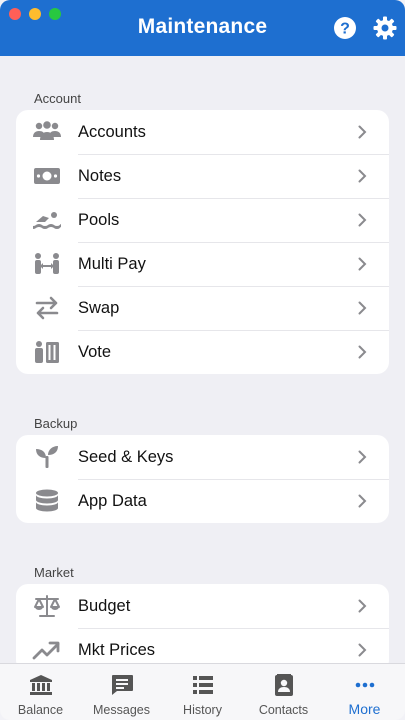  I want to click on row-budget: Budget, so click(202, 606).